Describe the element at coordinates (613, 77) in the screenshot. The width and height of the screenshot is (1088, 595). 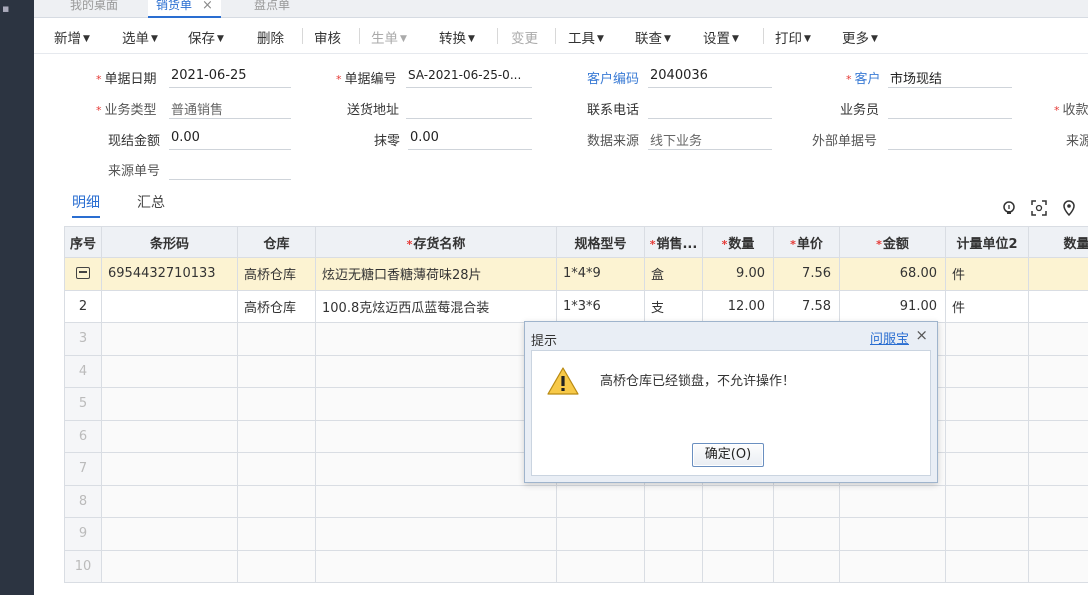
I see `customer-code-label: 客户编码` at that location.